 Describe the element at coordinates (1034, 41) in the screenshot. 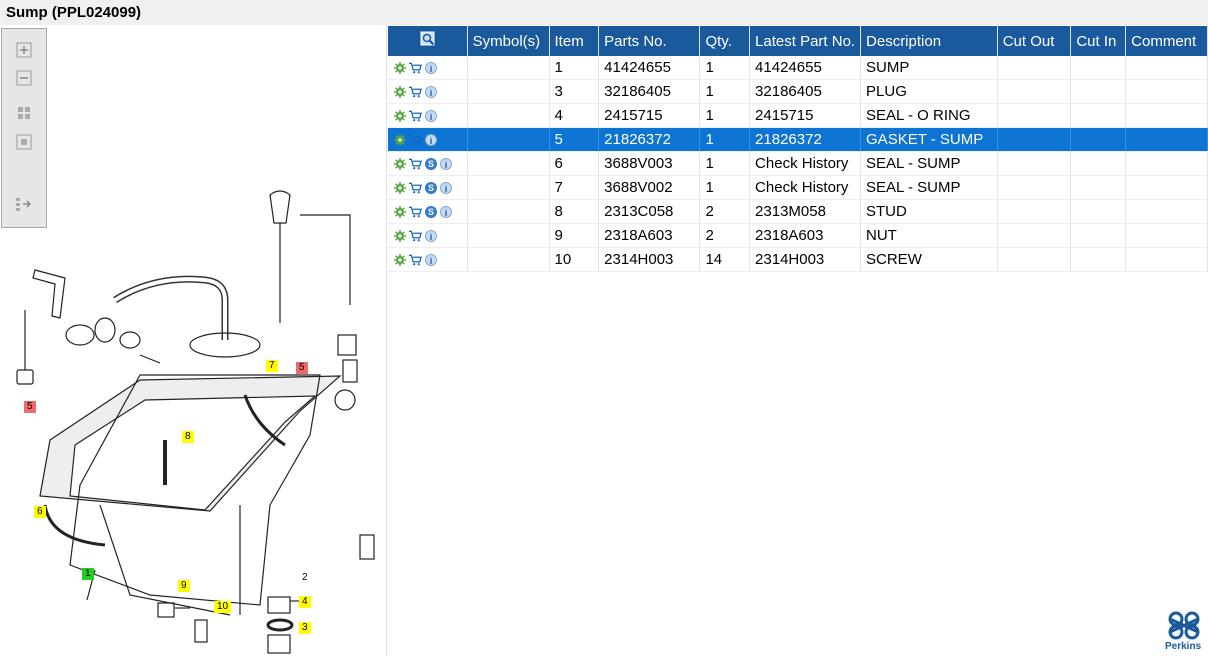

I see `col-cut-out: Cut Out` at that location.